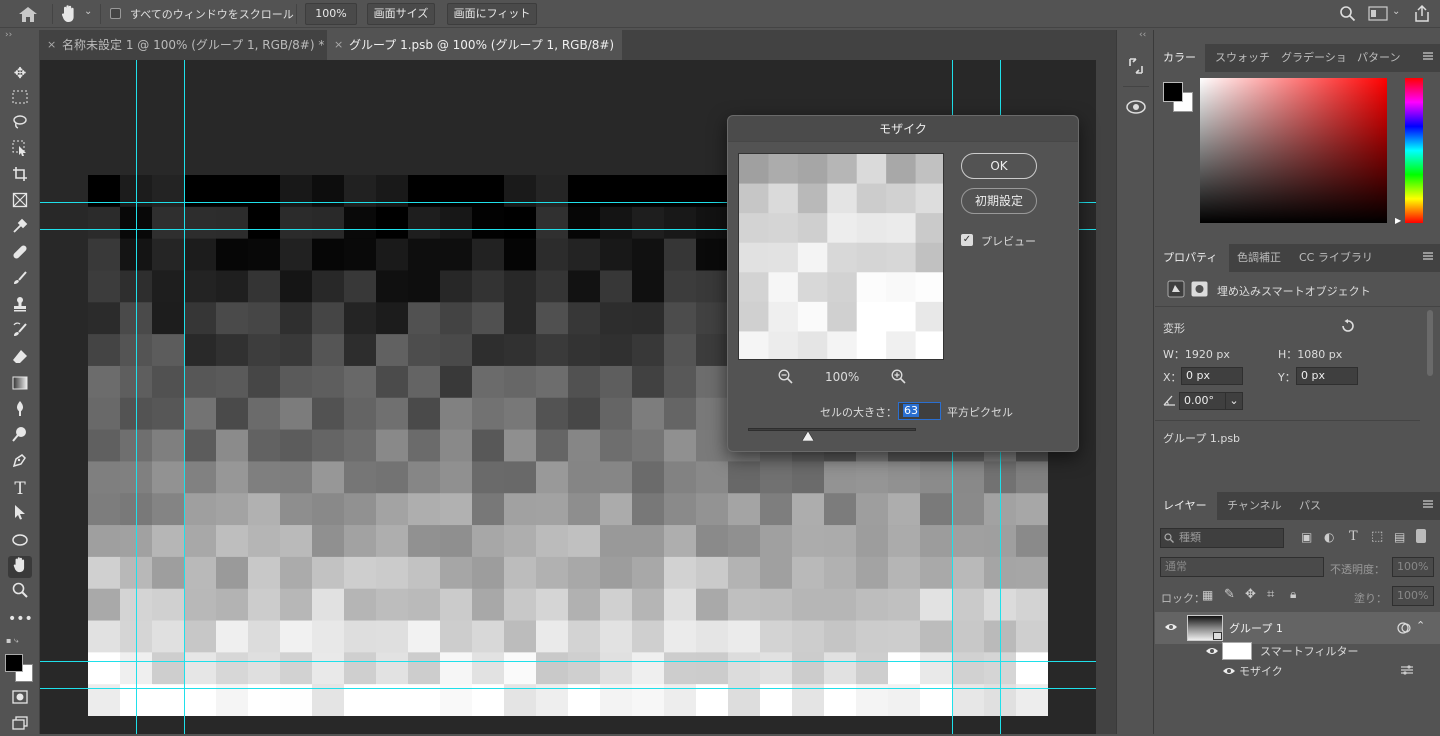 Image resolution: width=1440 pixels, height=736 pixels. I want to click on zoom-out-icon, so click(785, 376).